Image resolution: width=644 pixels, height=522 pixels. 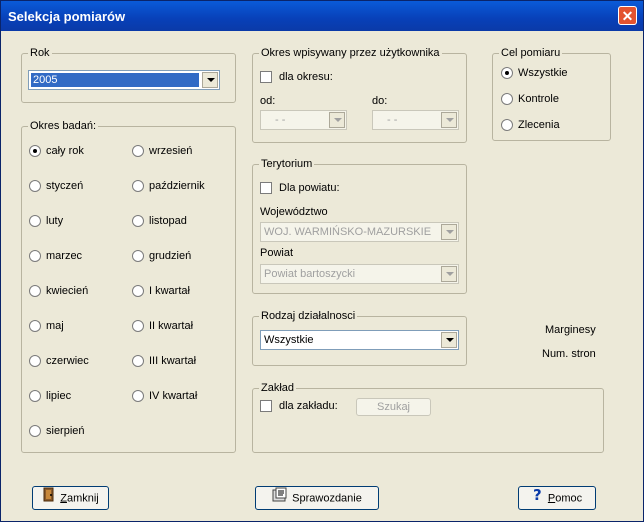 What do you see at coordinates (67, 361) in the screenshot?
I see `okres-radio-label: czerwiec` at bounding box center [67, 361].